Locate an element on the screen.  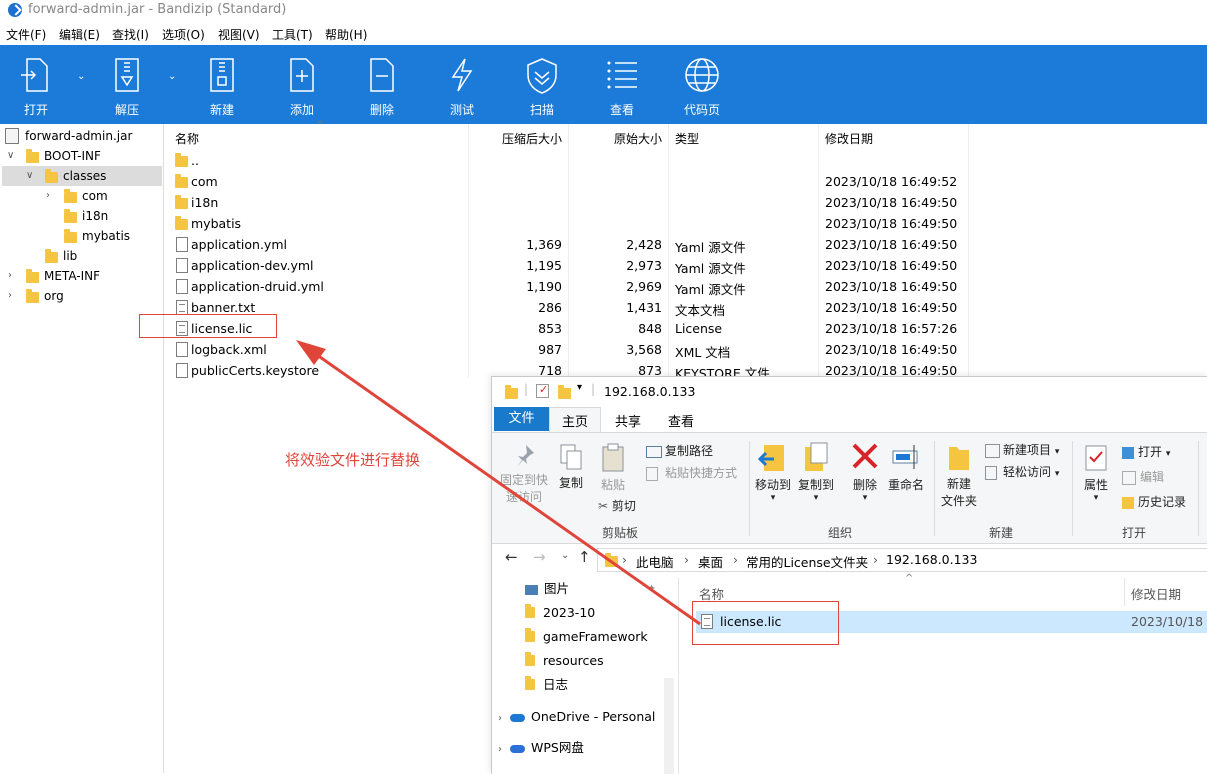
annotation-arrow is located at coordinates (498, 483).